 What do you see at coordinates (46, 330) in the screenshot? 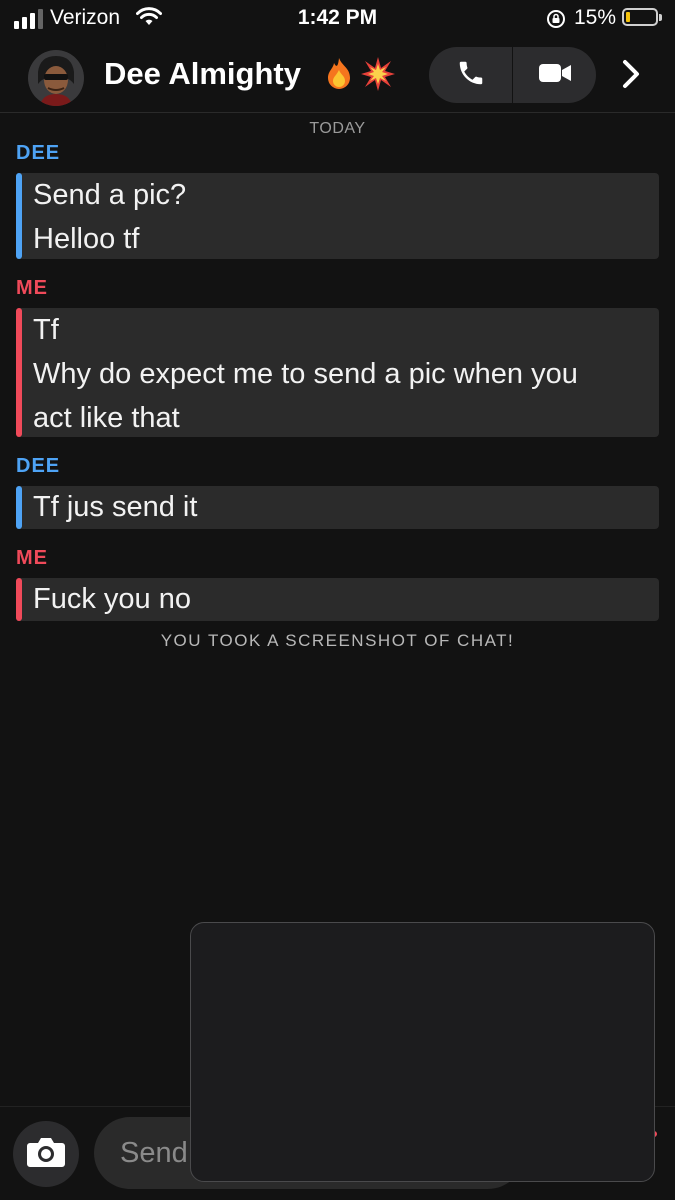
I see `message-line: Tf` at bounding box center [46, 330].